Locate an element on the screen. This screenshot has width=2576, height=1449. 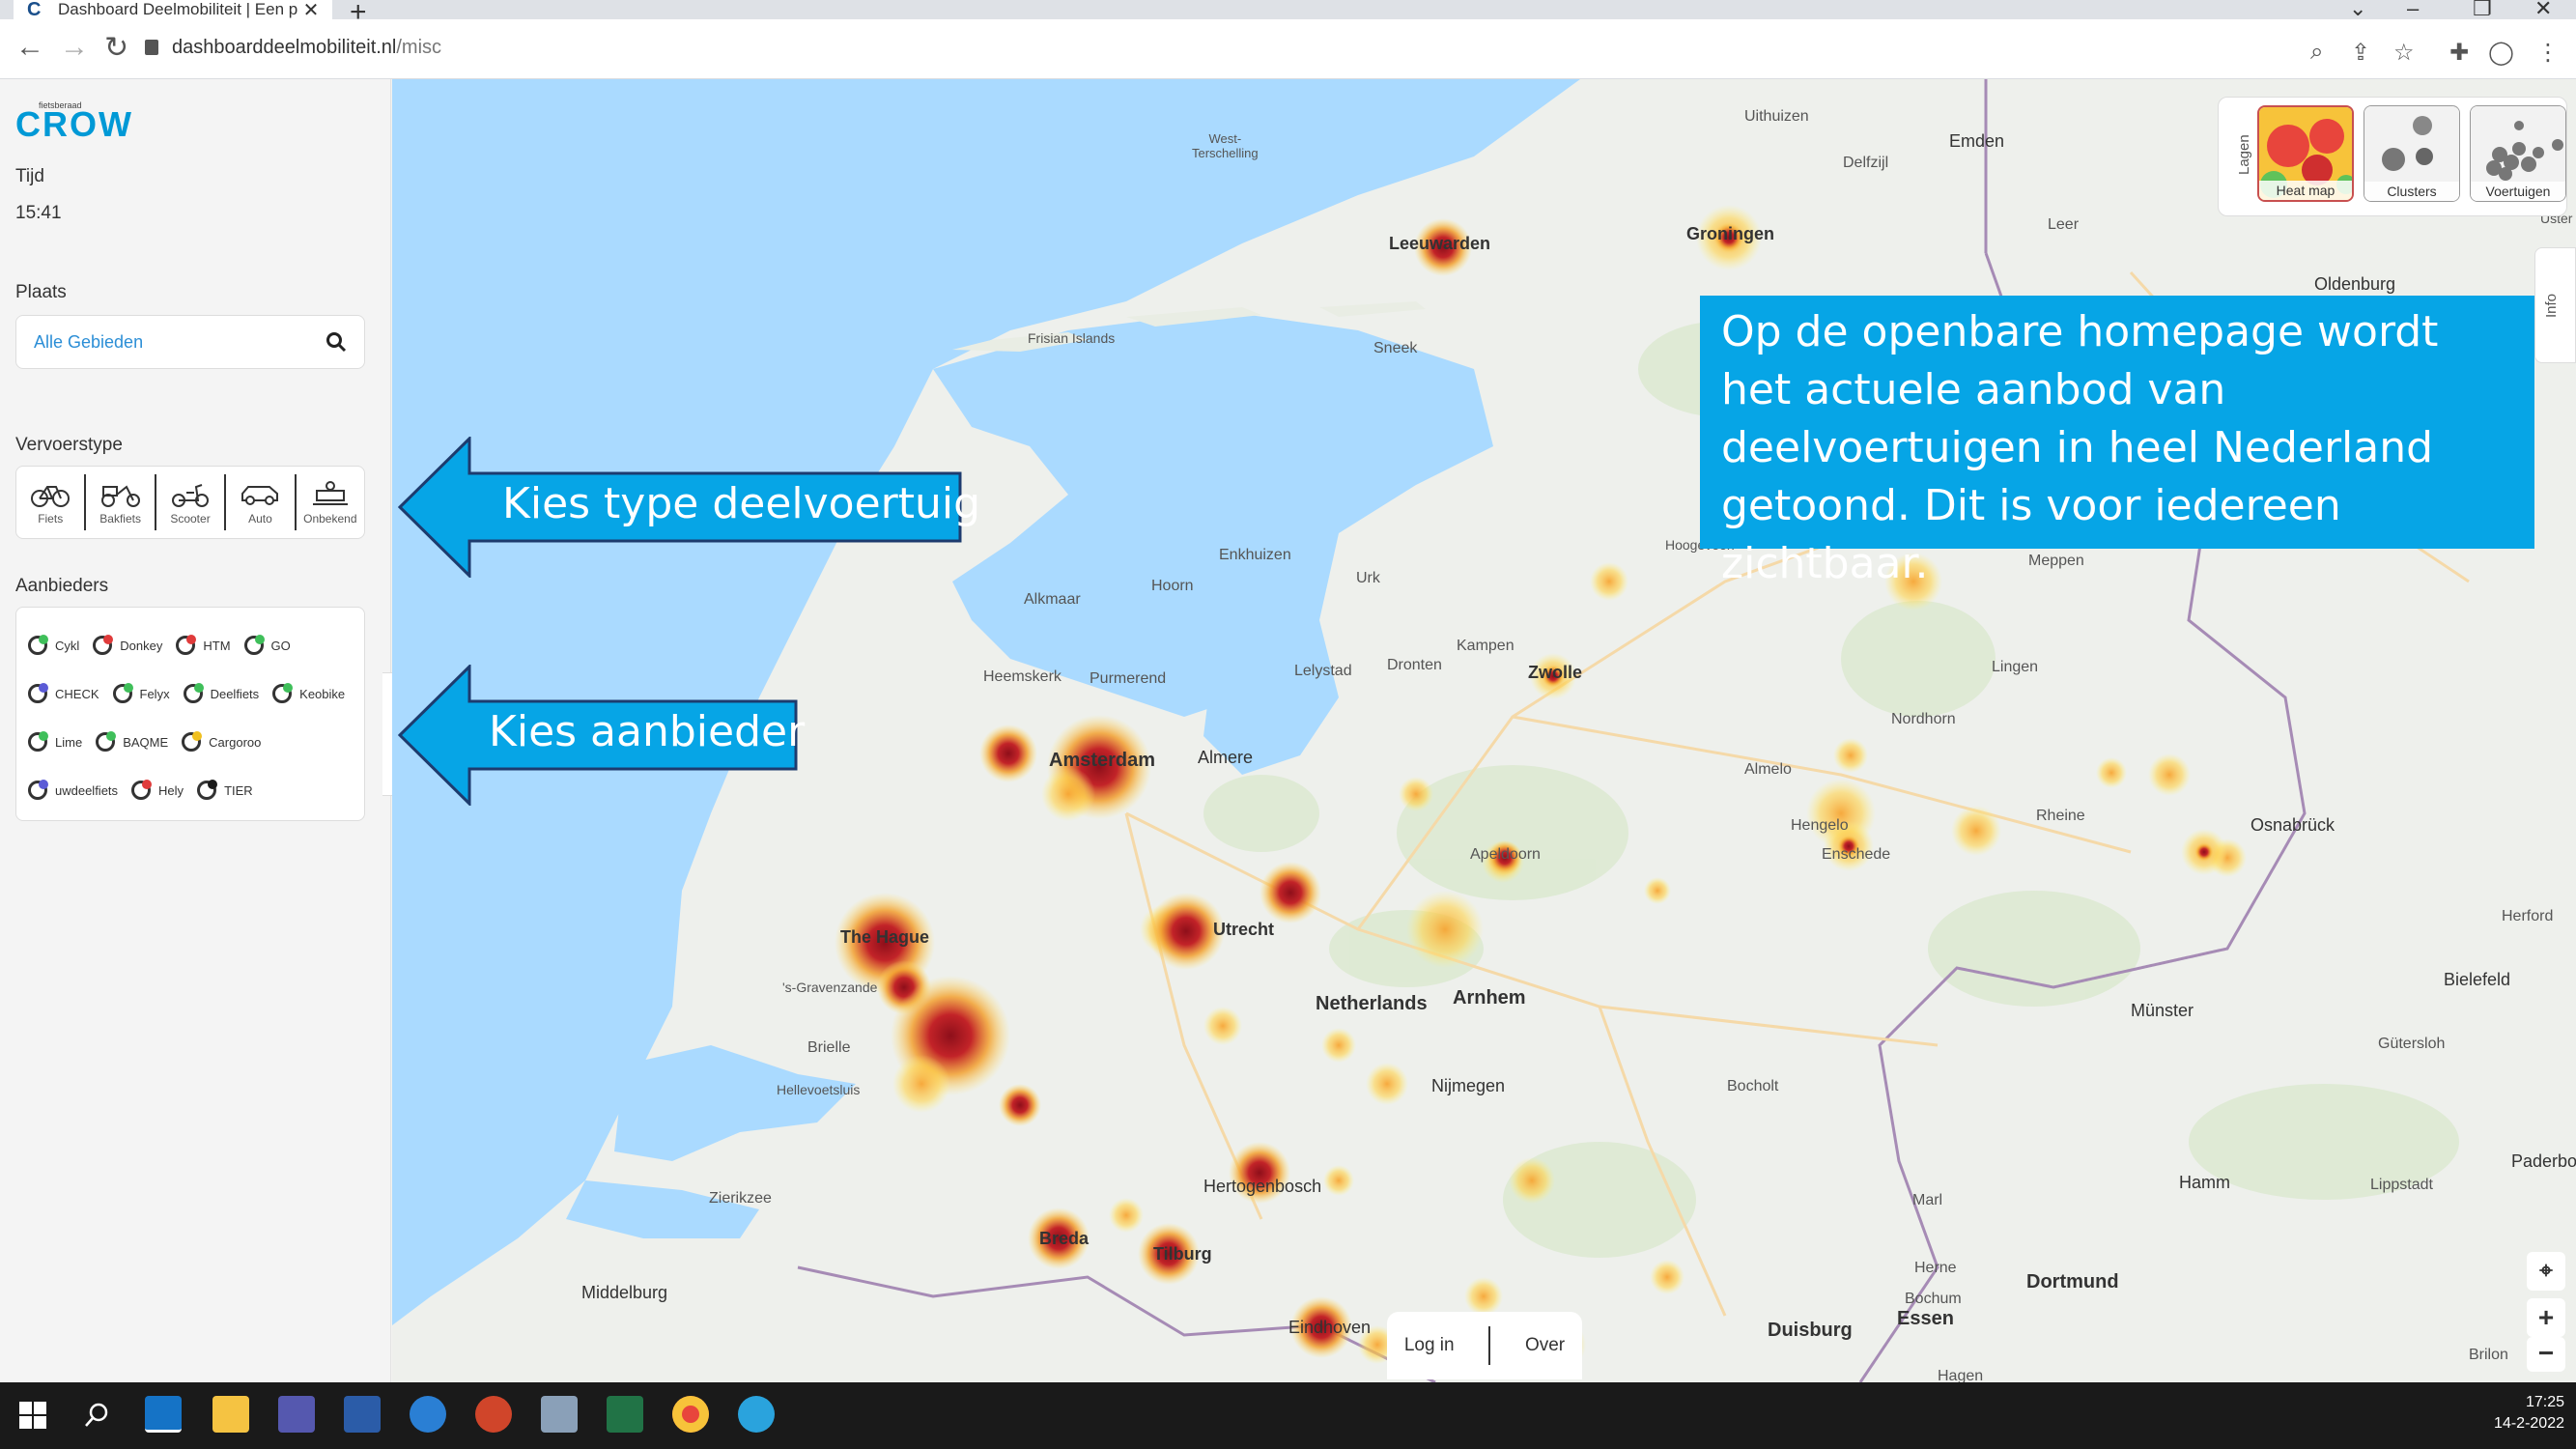
extensions-icon: ✚ is located at coordinates (2459, 53).